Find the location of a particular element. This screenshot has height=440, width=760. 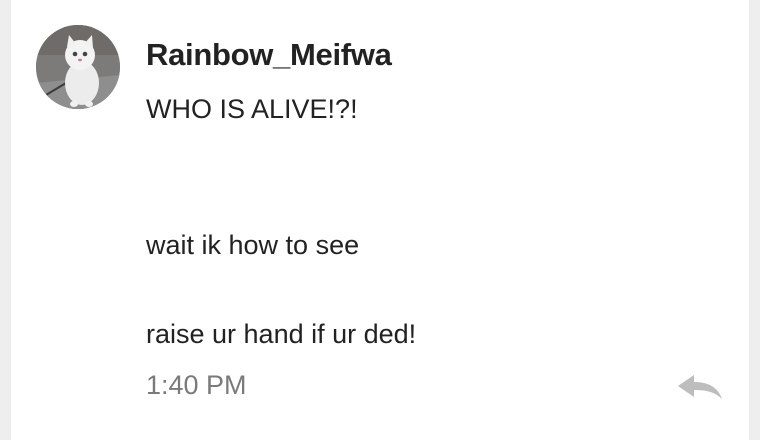

reply-arrow-icon is located at coordinates (700, 387).